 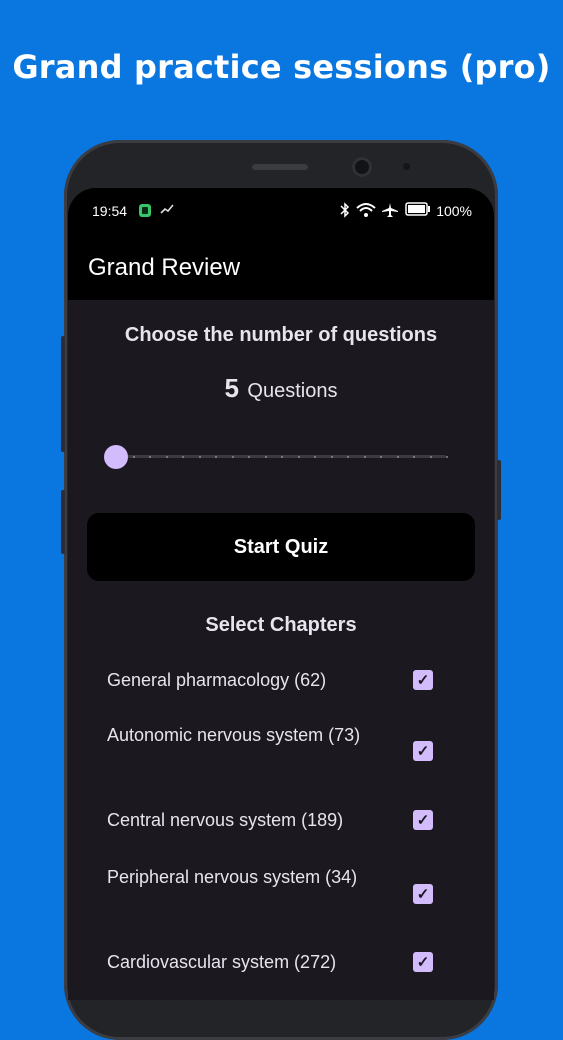 What do you see at coordinates (281, 335) in the screenshot?
I see `question-count-label: Choose the number of questions` at bounding box center [281, 335].